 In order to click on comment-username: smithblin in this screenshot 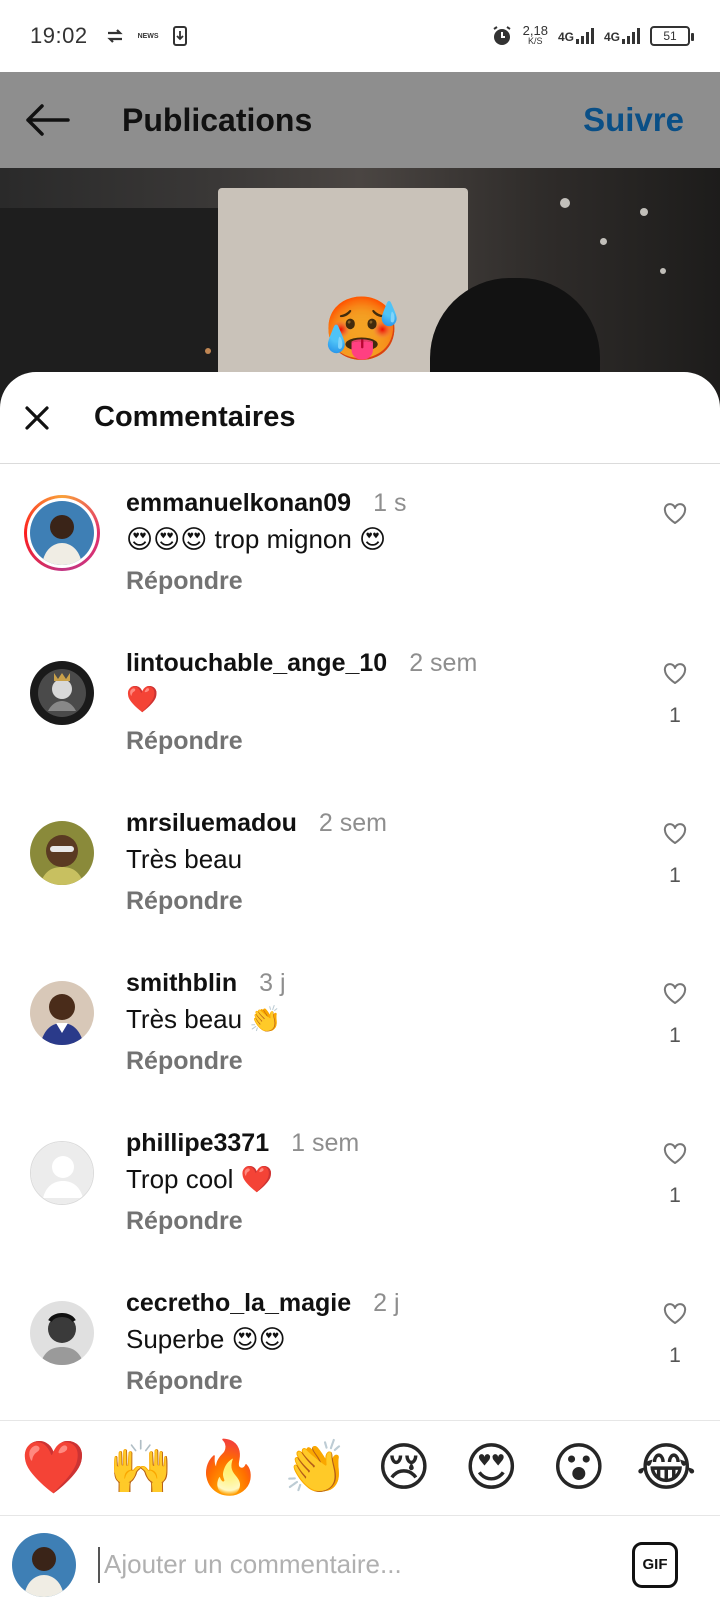, I will do `click(181, 983)`.